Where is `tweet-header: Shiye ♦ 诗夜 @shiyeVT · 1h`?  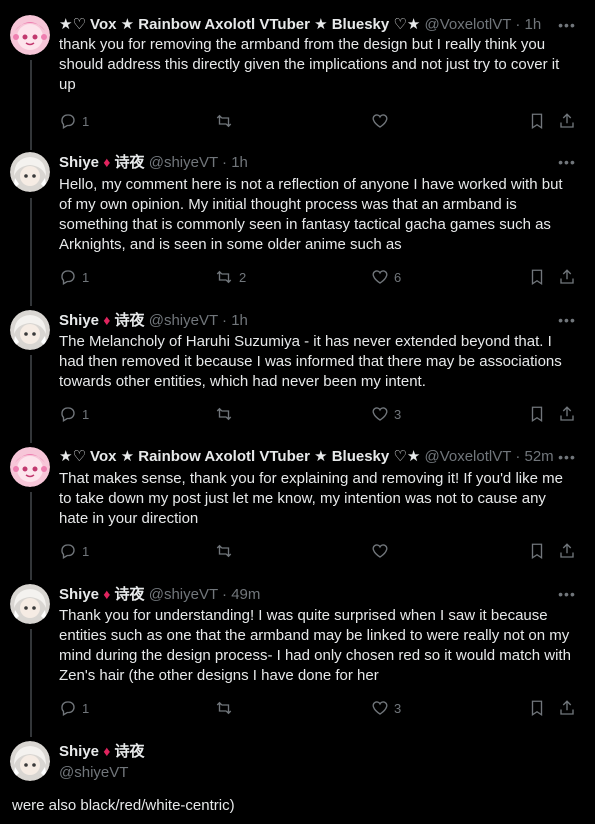 tweet-header: Shiye ♦ 诗夜 @shiyeVT · 1h is located at coordinates (307, 162).